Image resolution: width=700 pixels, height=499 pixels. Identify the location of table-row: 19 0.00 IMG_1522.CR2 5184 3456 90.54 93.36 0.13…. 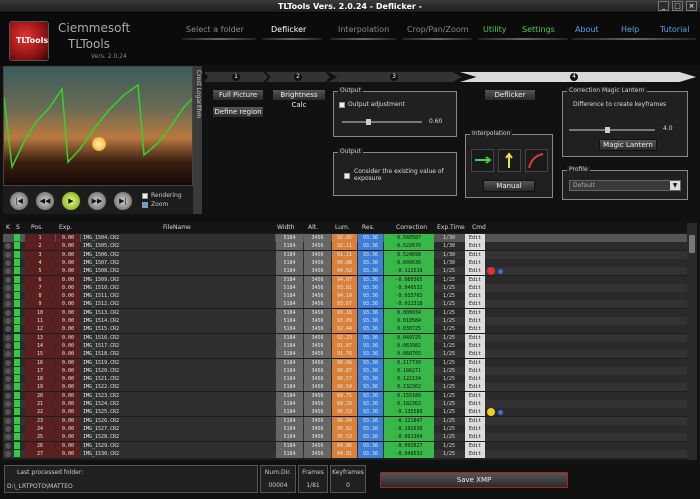
(345, 387).